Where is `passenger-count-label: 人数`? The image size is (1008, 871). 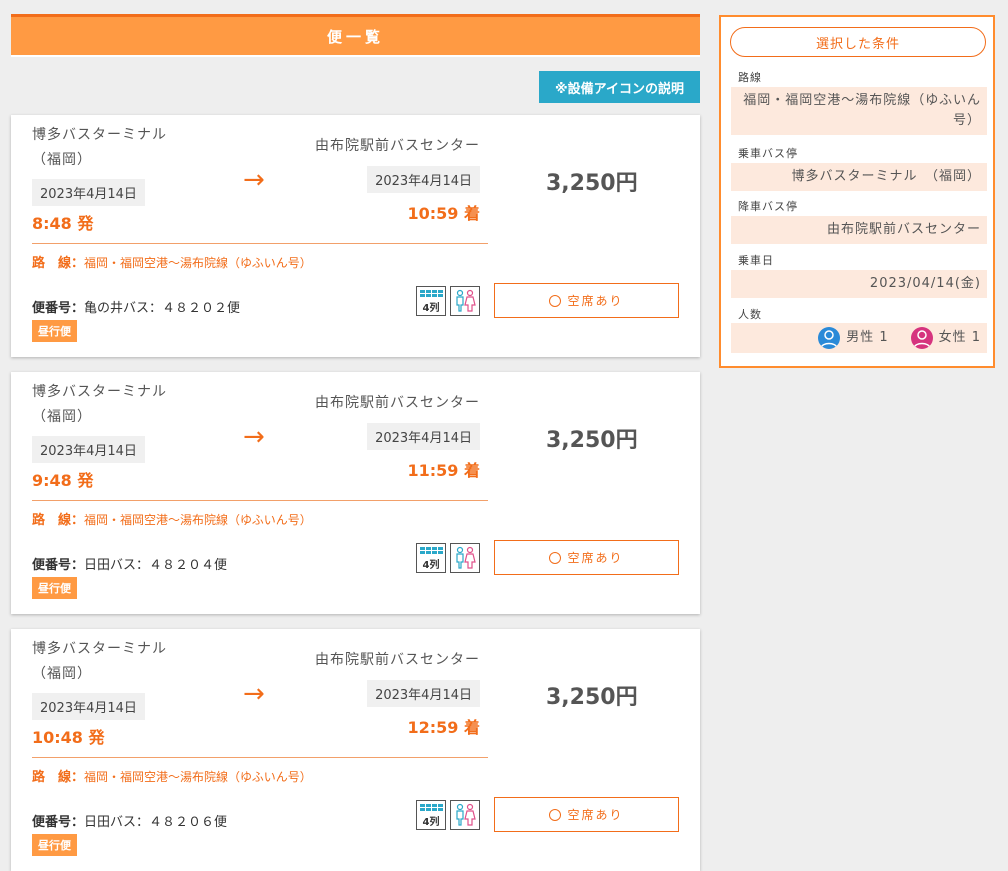 passenger-count-label: 人数 is located at coordinates (750, 314).